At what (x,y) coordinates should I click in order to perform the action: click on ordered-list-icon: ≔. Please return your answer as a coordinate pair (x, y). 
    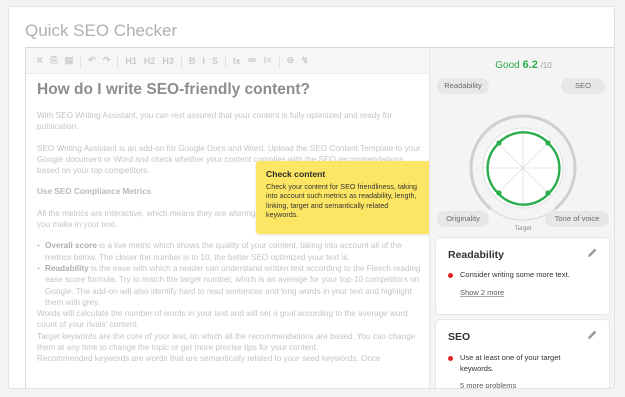
    Looking at the image, I should click on (251, 60).